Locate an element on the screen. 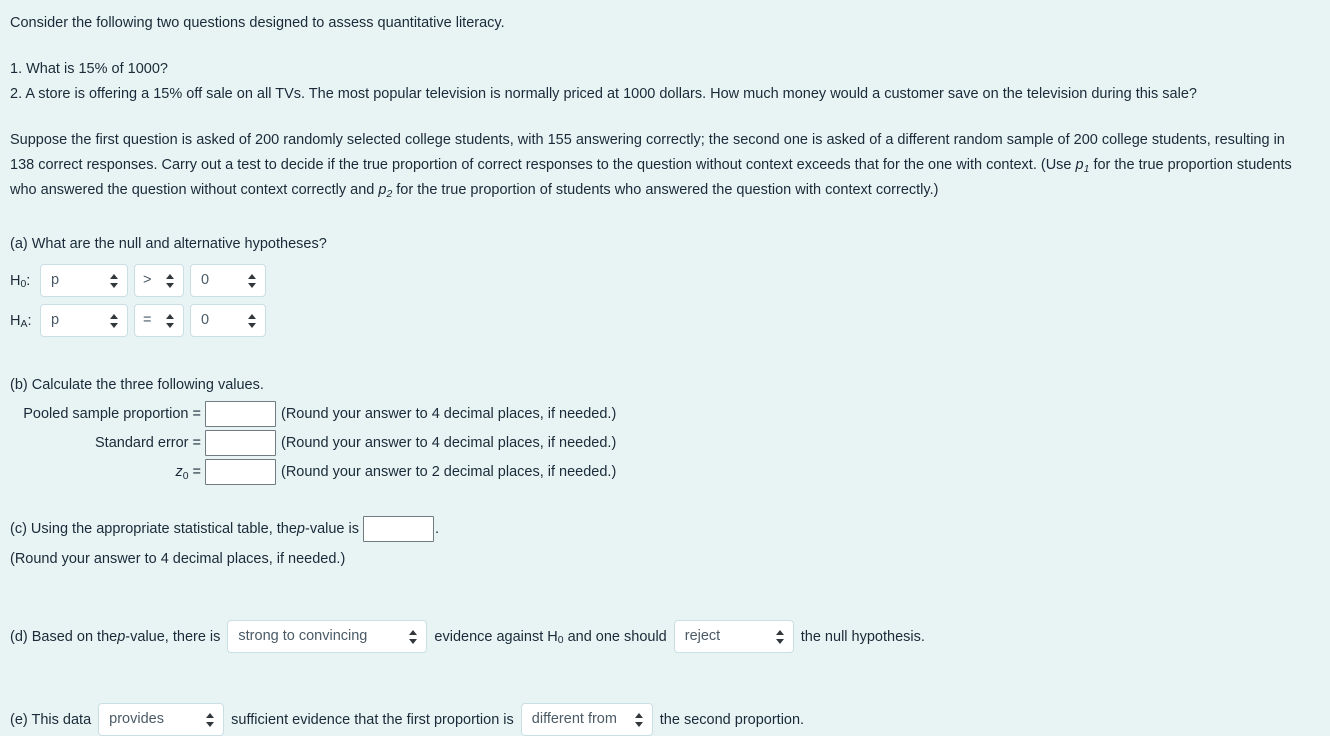 This screenshot has width=1330, height=736. alt-operator-select-wrap: = is located at coordinates (159, 320).